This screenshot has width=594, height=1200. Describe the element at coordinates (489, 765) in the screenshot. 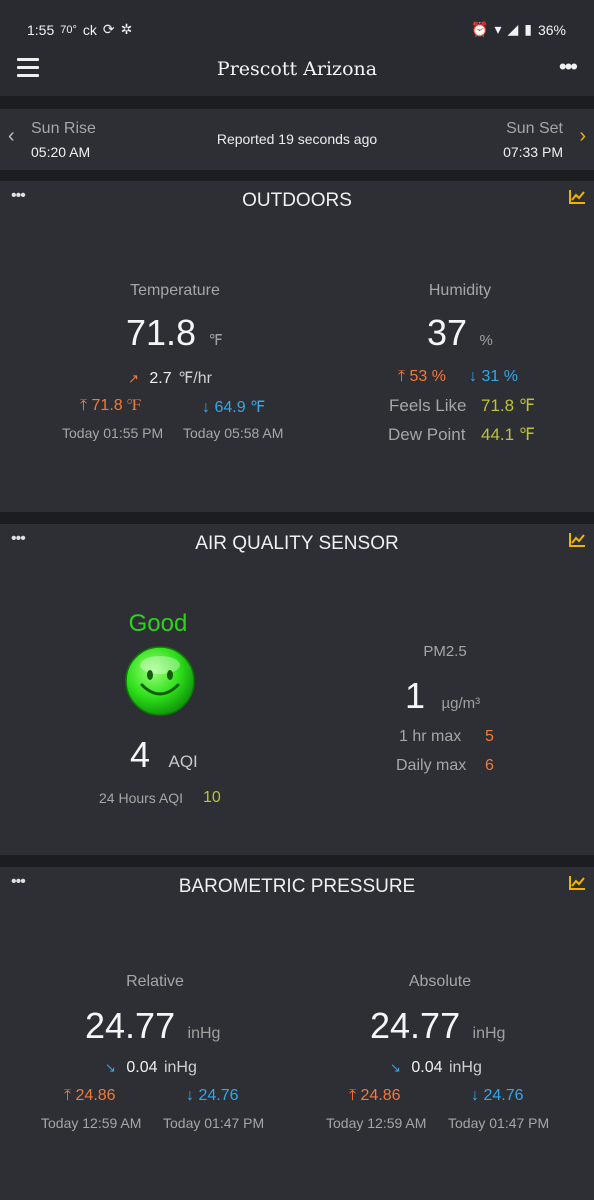

I see `daily-max-value: 6` at that location.